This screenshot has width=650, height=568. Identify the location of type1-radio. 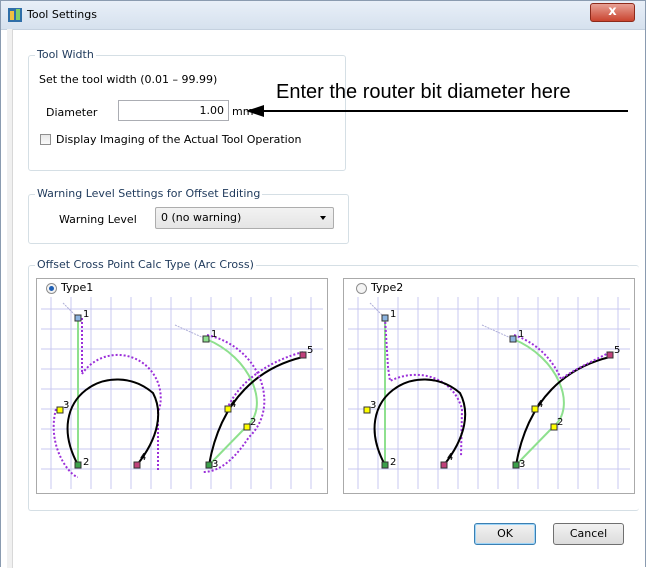
(51, 288).